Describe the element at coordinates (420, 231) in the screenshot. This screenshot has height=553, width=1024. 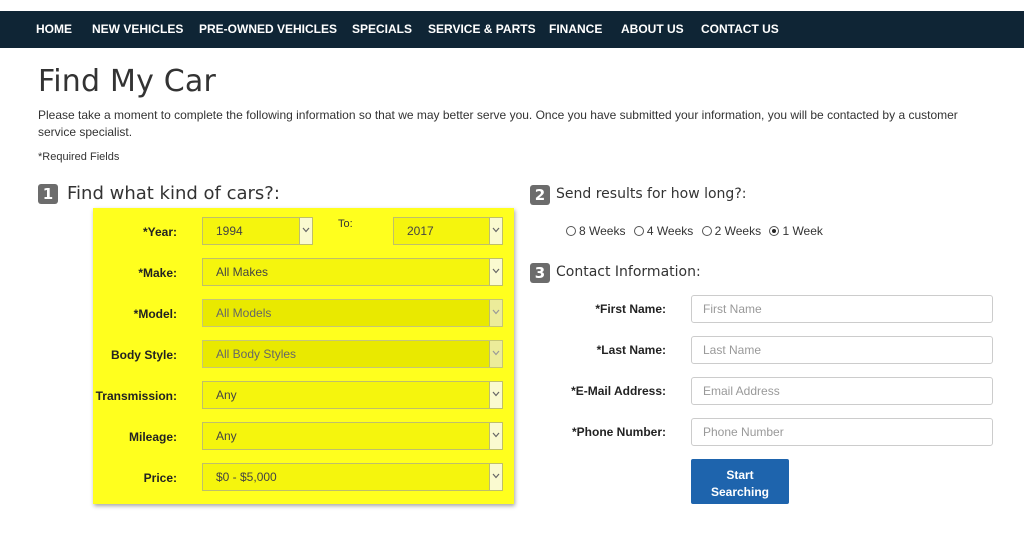
I see `year-to-value: 2017` at that location.